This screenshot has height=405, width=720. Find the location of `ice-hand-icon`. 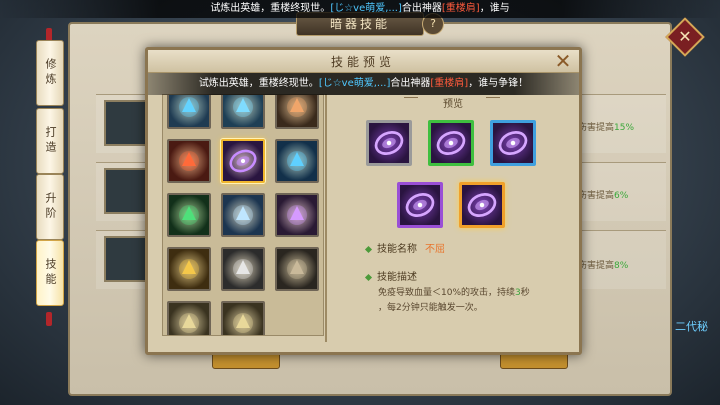

ice-hand-icon is located at coordinates (297, 161).